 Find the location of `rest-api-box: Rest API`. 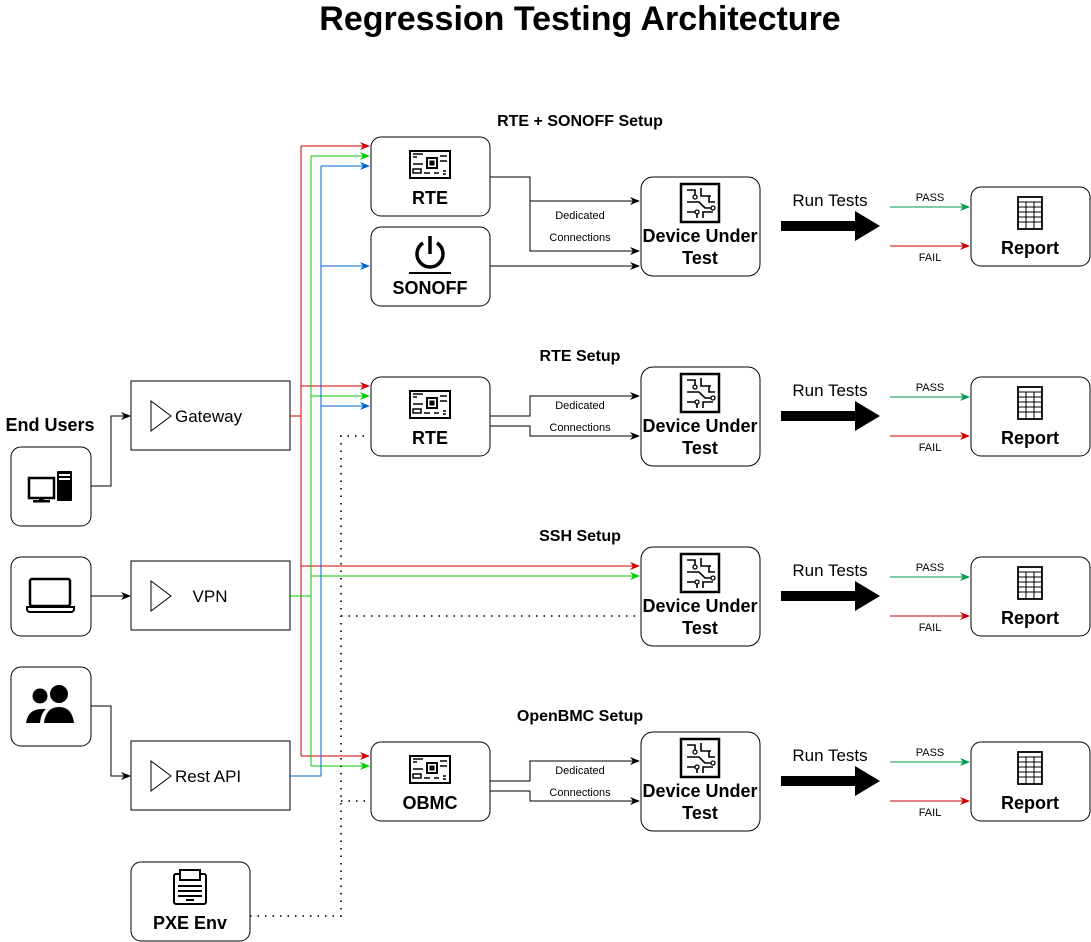

rest-api-box: Rest API is located at coordinates (210, 775).